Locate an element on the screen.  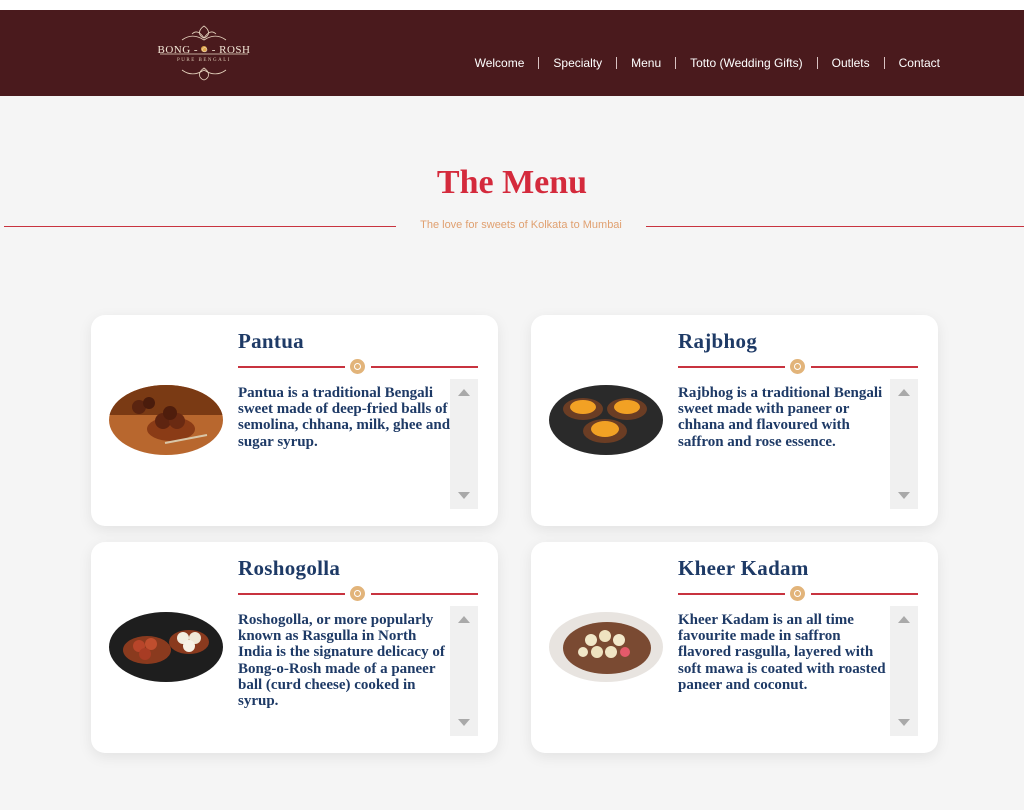
page-title: The Menu is located at coordinates (512, 182).